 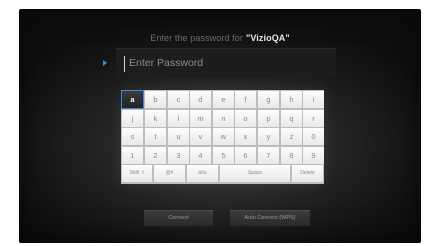 What do you see at coordinates (178, 99) in the screenshot?
I see `key-c: c` at bounding box center [178, 99].